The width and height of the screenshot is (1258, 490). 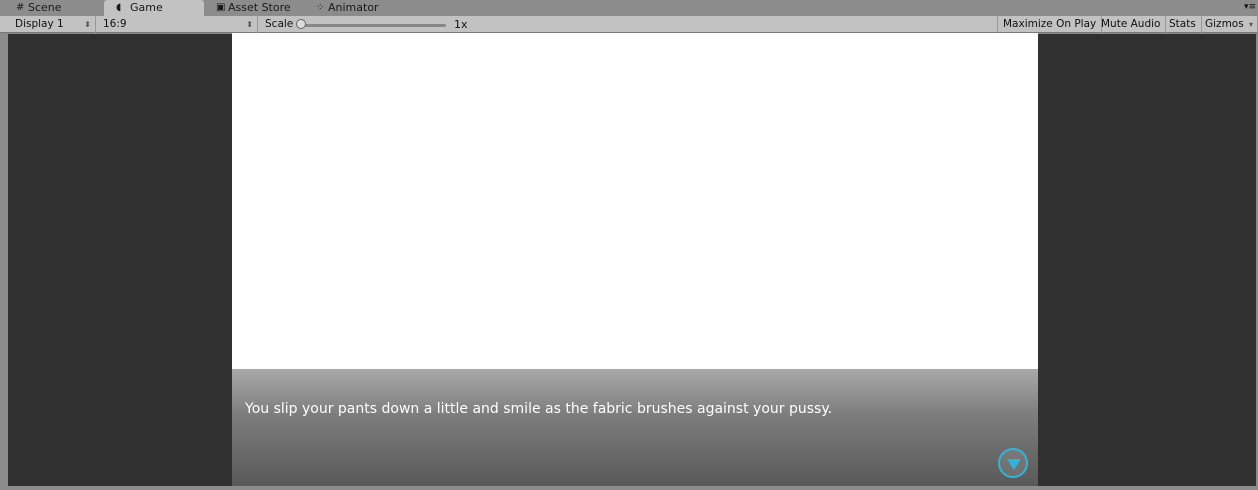 What do you see at coordinates (320, 7) in the screenshot?
I see `animator-icon: ⁘` at bounding box center [320, 7].